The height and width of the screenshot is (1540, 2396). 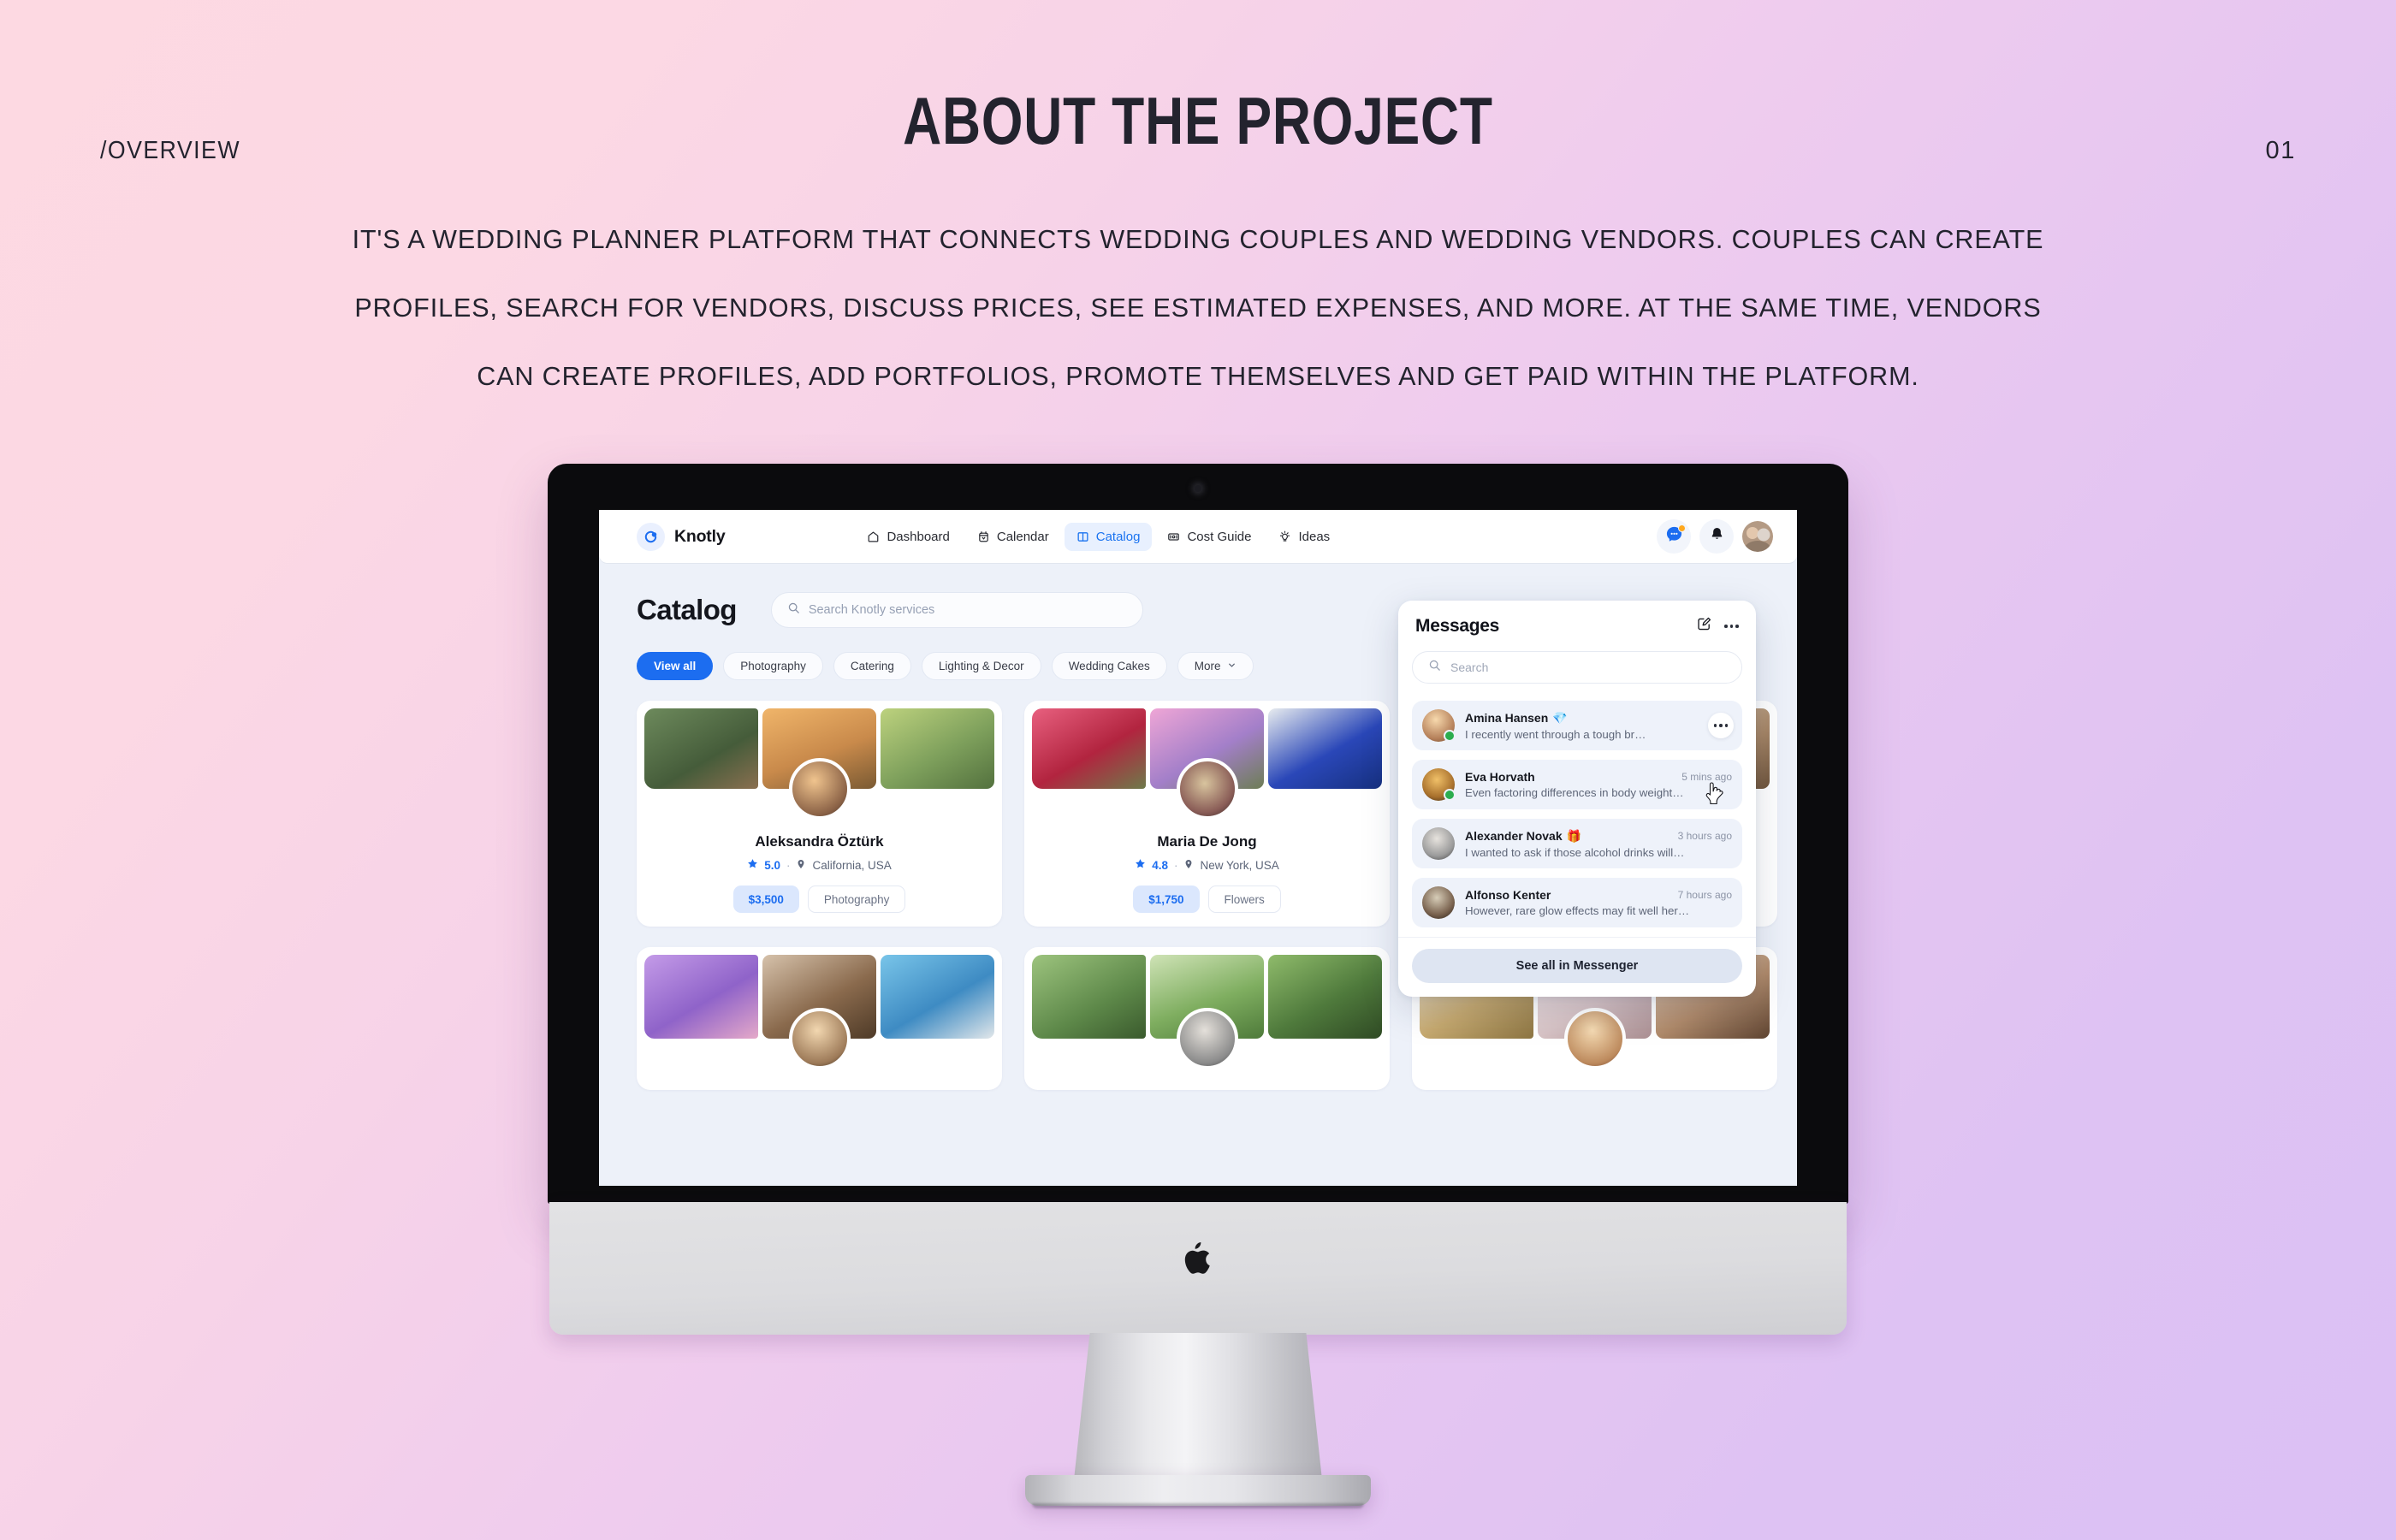 I want to click on filter-chip-wedding-cakes: Wedding Cakes, so click(x=1109, y=666).